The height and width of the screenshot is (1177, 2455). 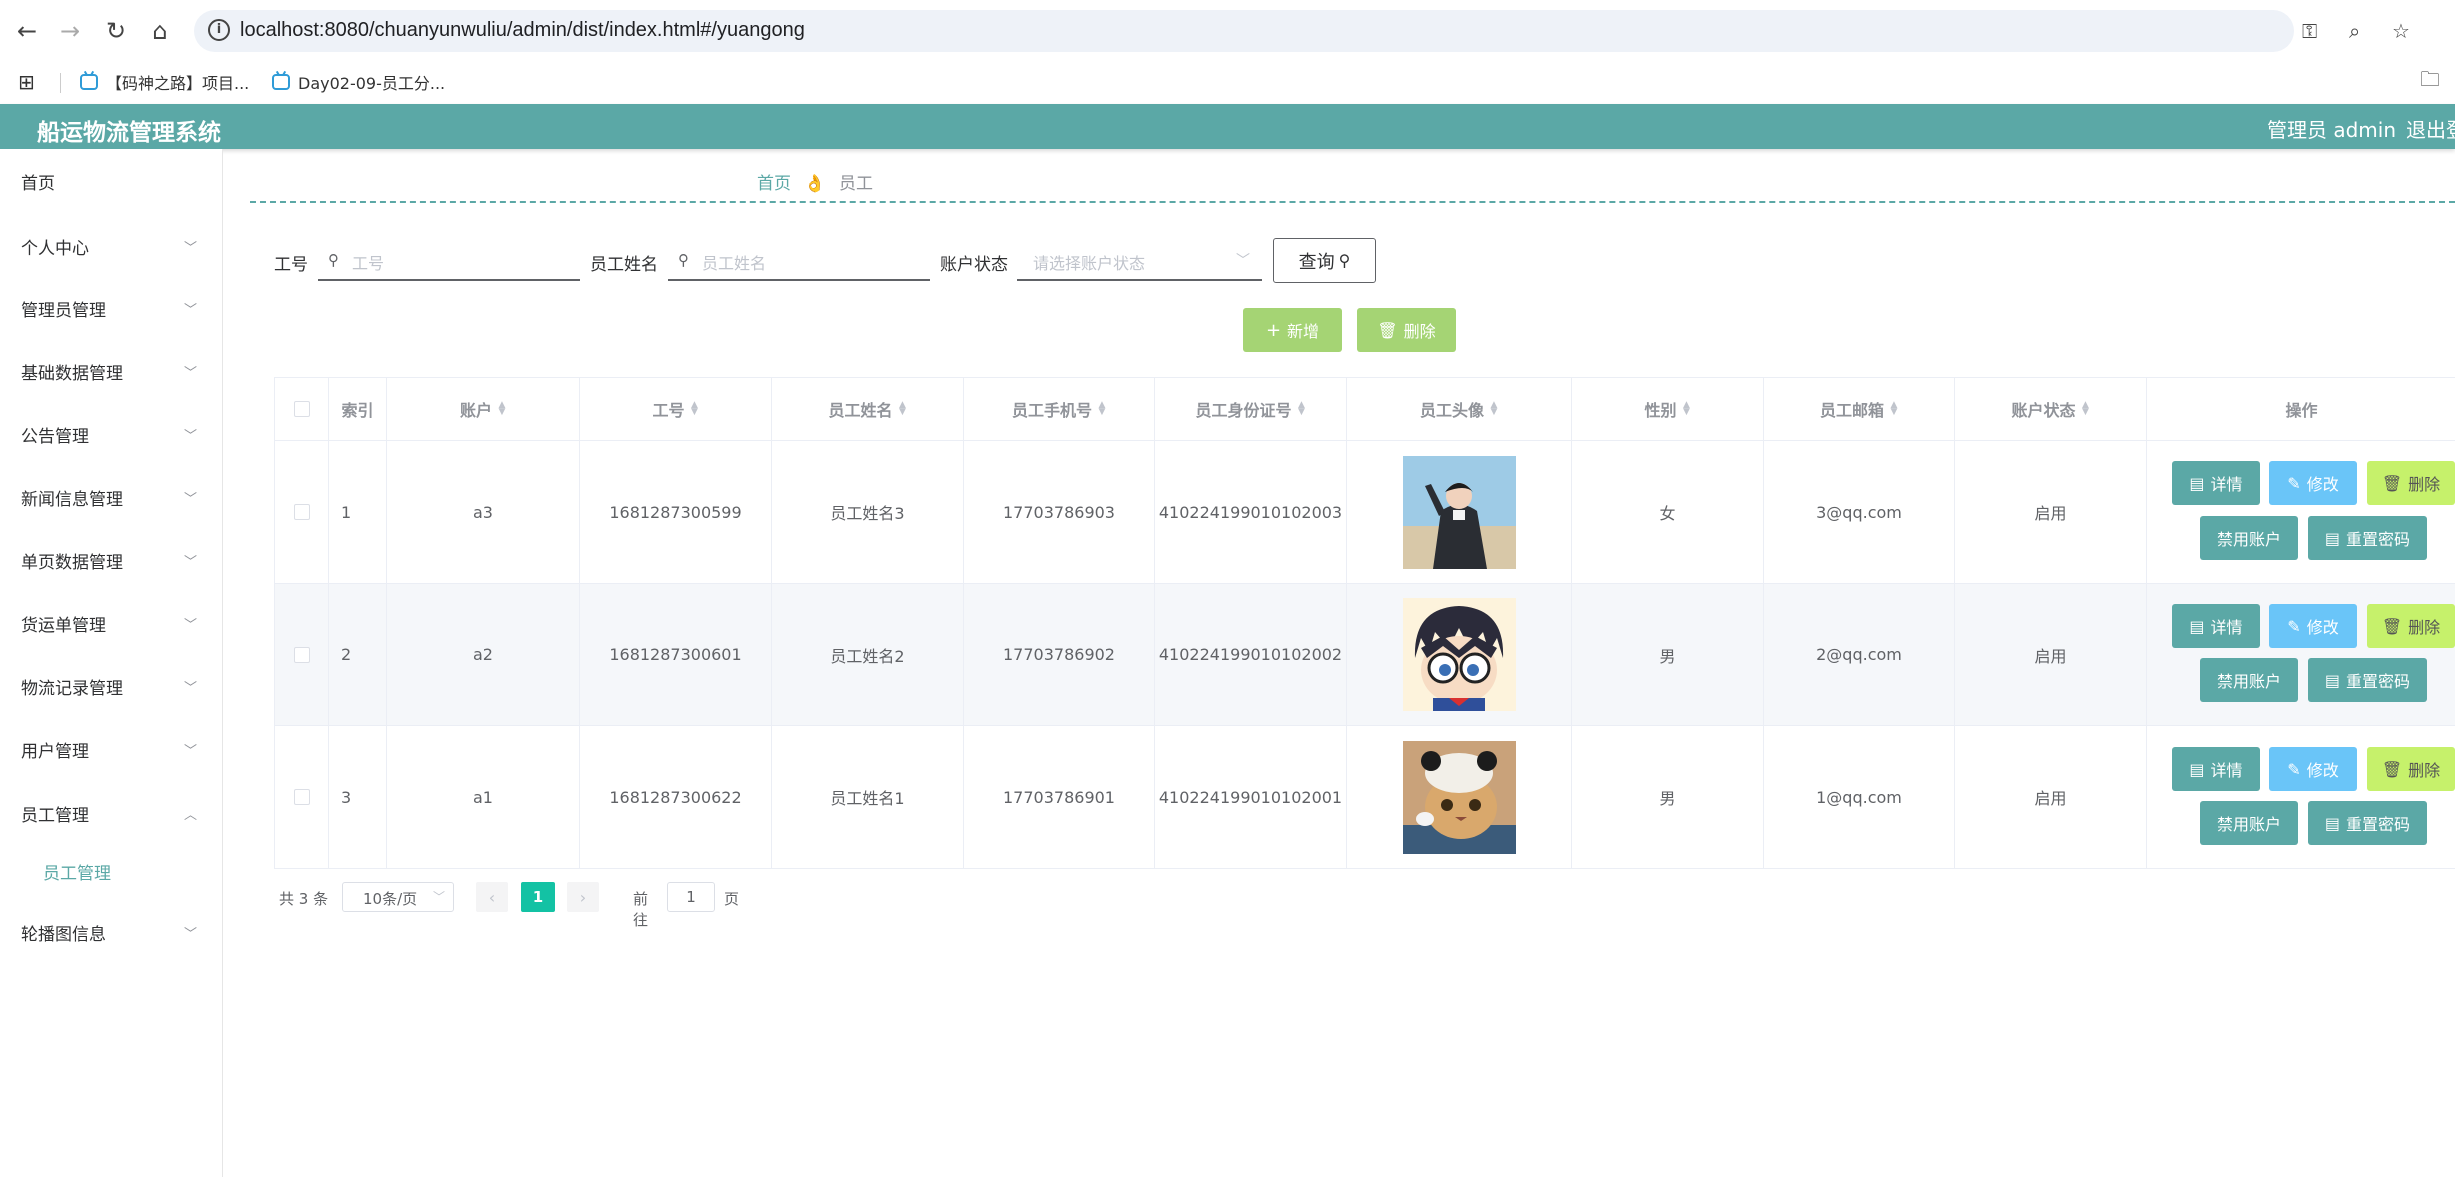 I want to click on home-icon: ⌂, so click(x=160, y=31).